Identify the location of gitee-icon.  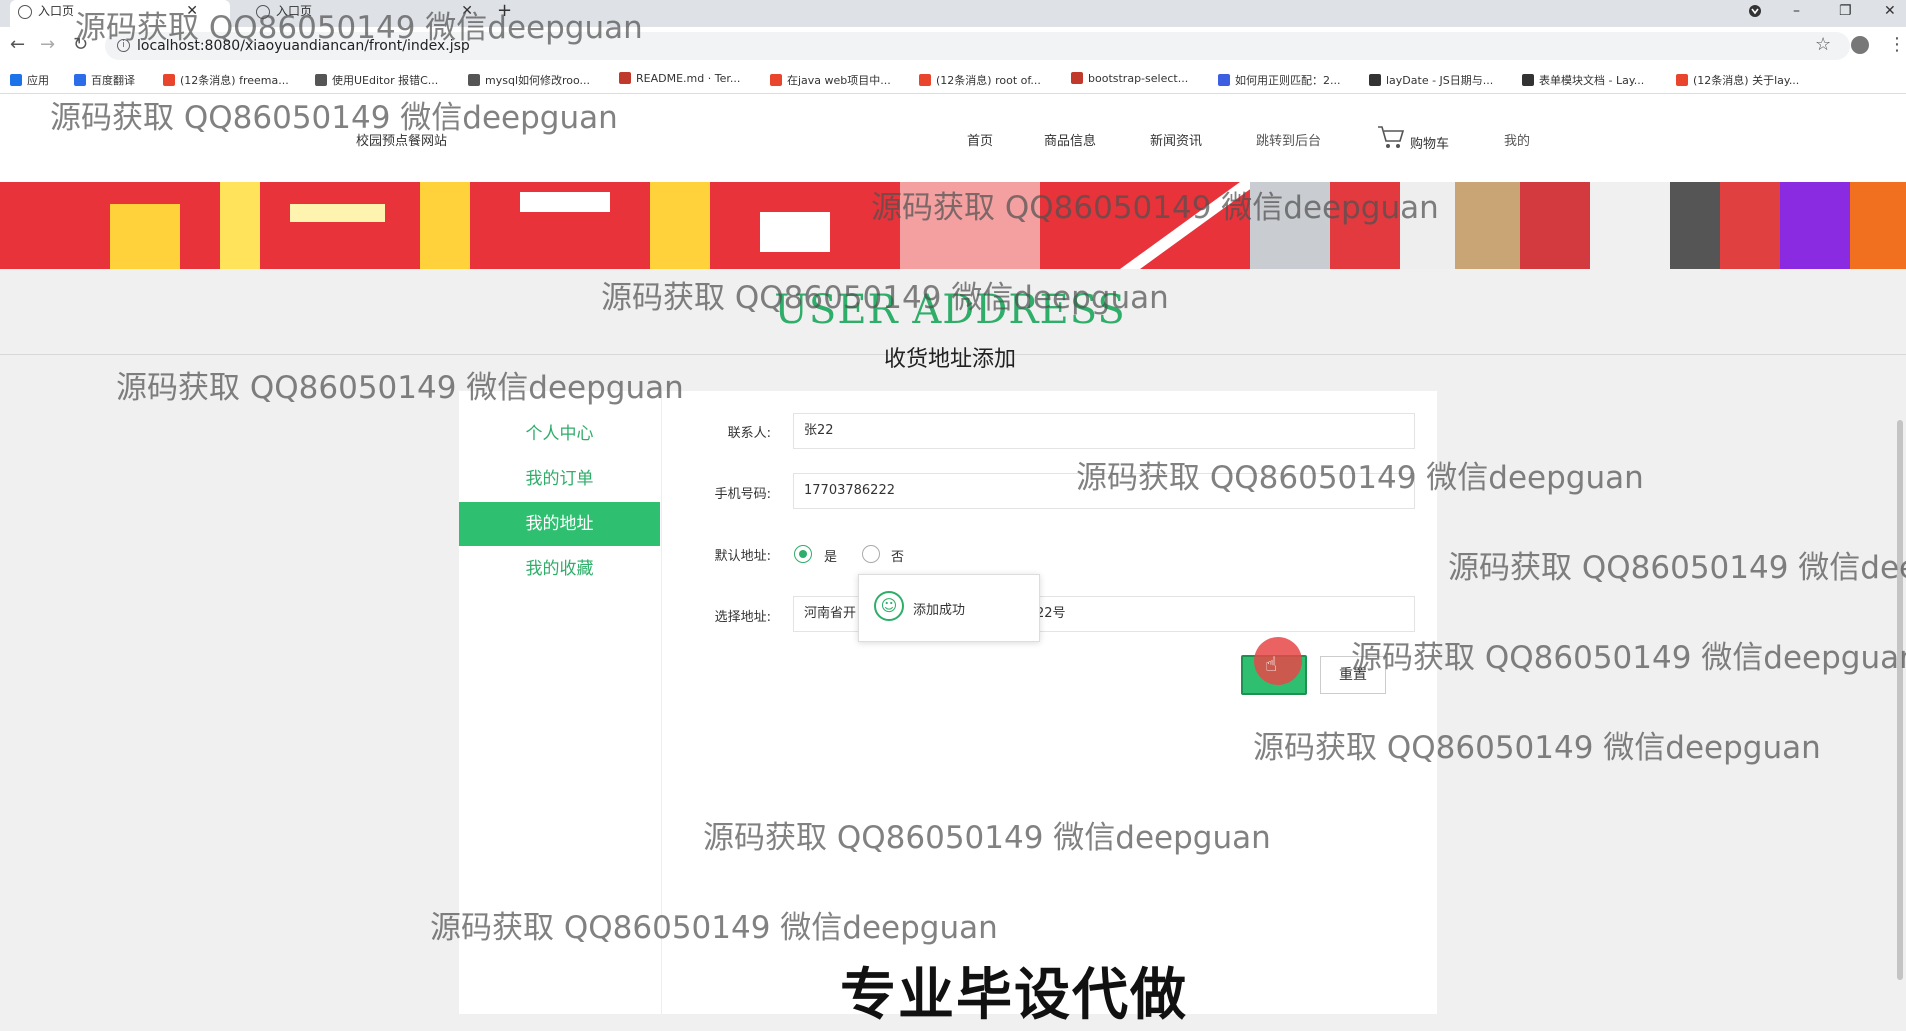
(625, 78).